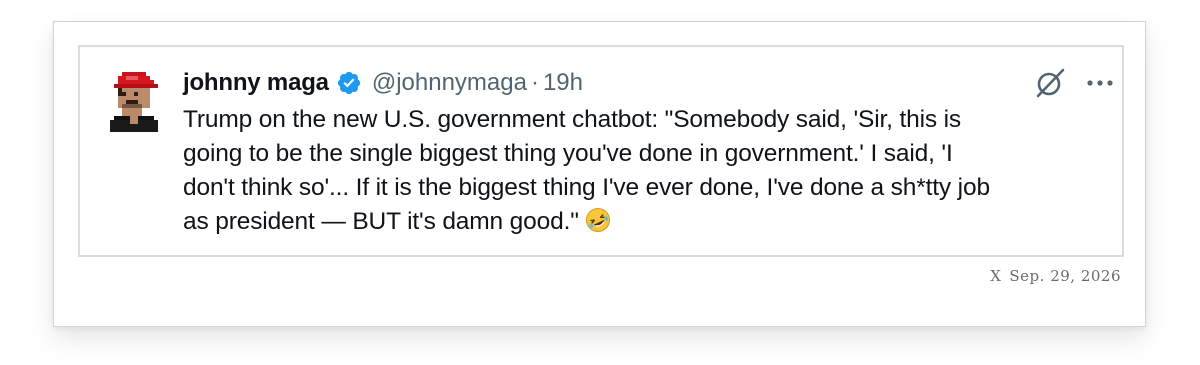  I want to click on avatar, so click(136, 104).